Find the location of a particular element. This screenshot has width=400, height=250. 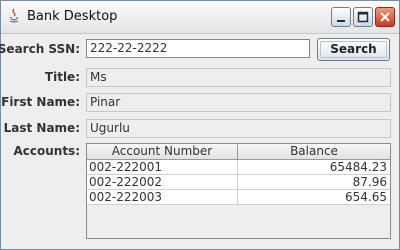

close-button is located at coordinates (385, 17).